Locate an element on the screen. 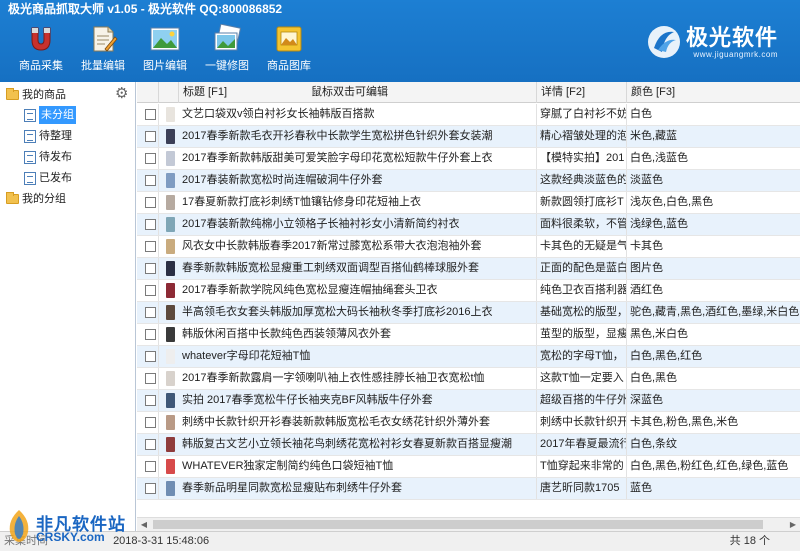  product-title-cell: 春季新品明星同款宽松显瘦贴布刺绣牛仔外套 is located at coordinates (358, 488).